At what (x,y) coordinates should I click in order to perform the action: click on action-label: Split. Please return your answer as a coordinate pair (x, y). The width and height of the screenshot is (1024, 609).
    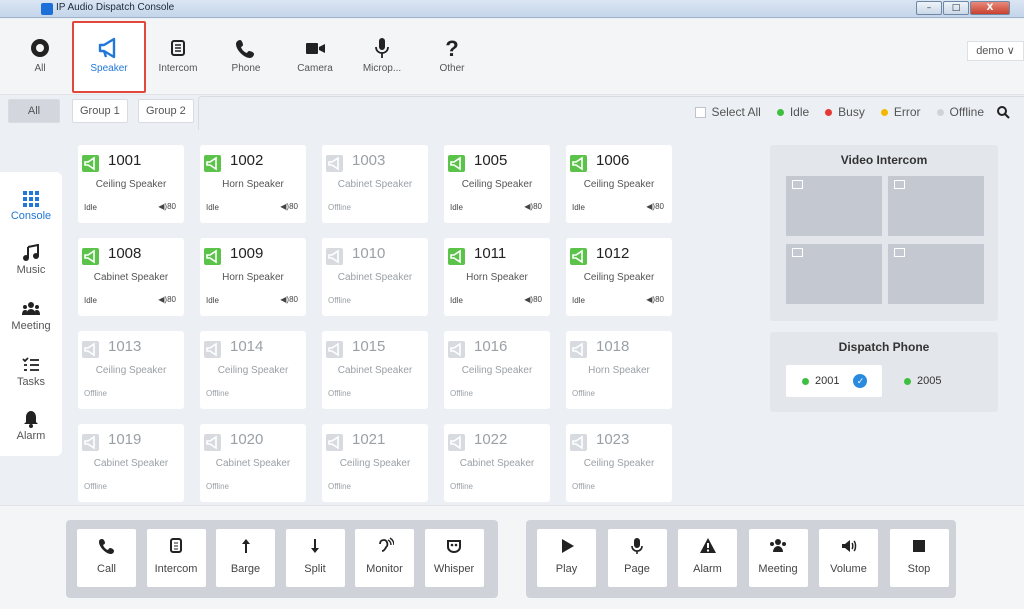
    Looking at the image, I should click on (315, 569).